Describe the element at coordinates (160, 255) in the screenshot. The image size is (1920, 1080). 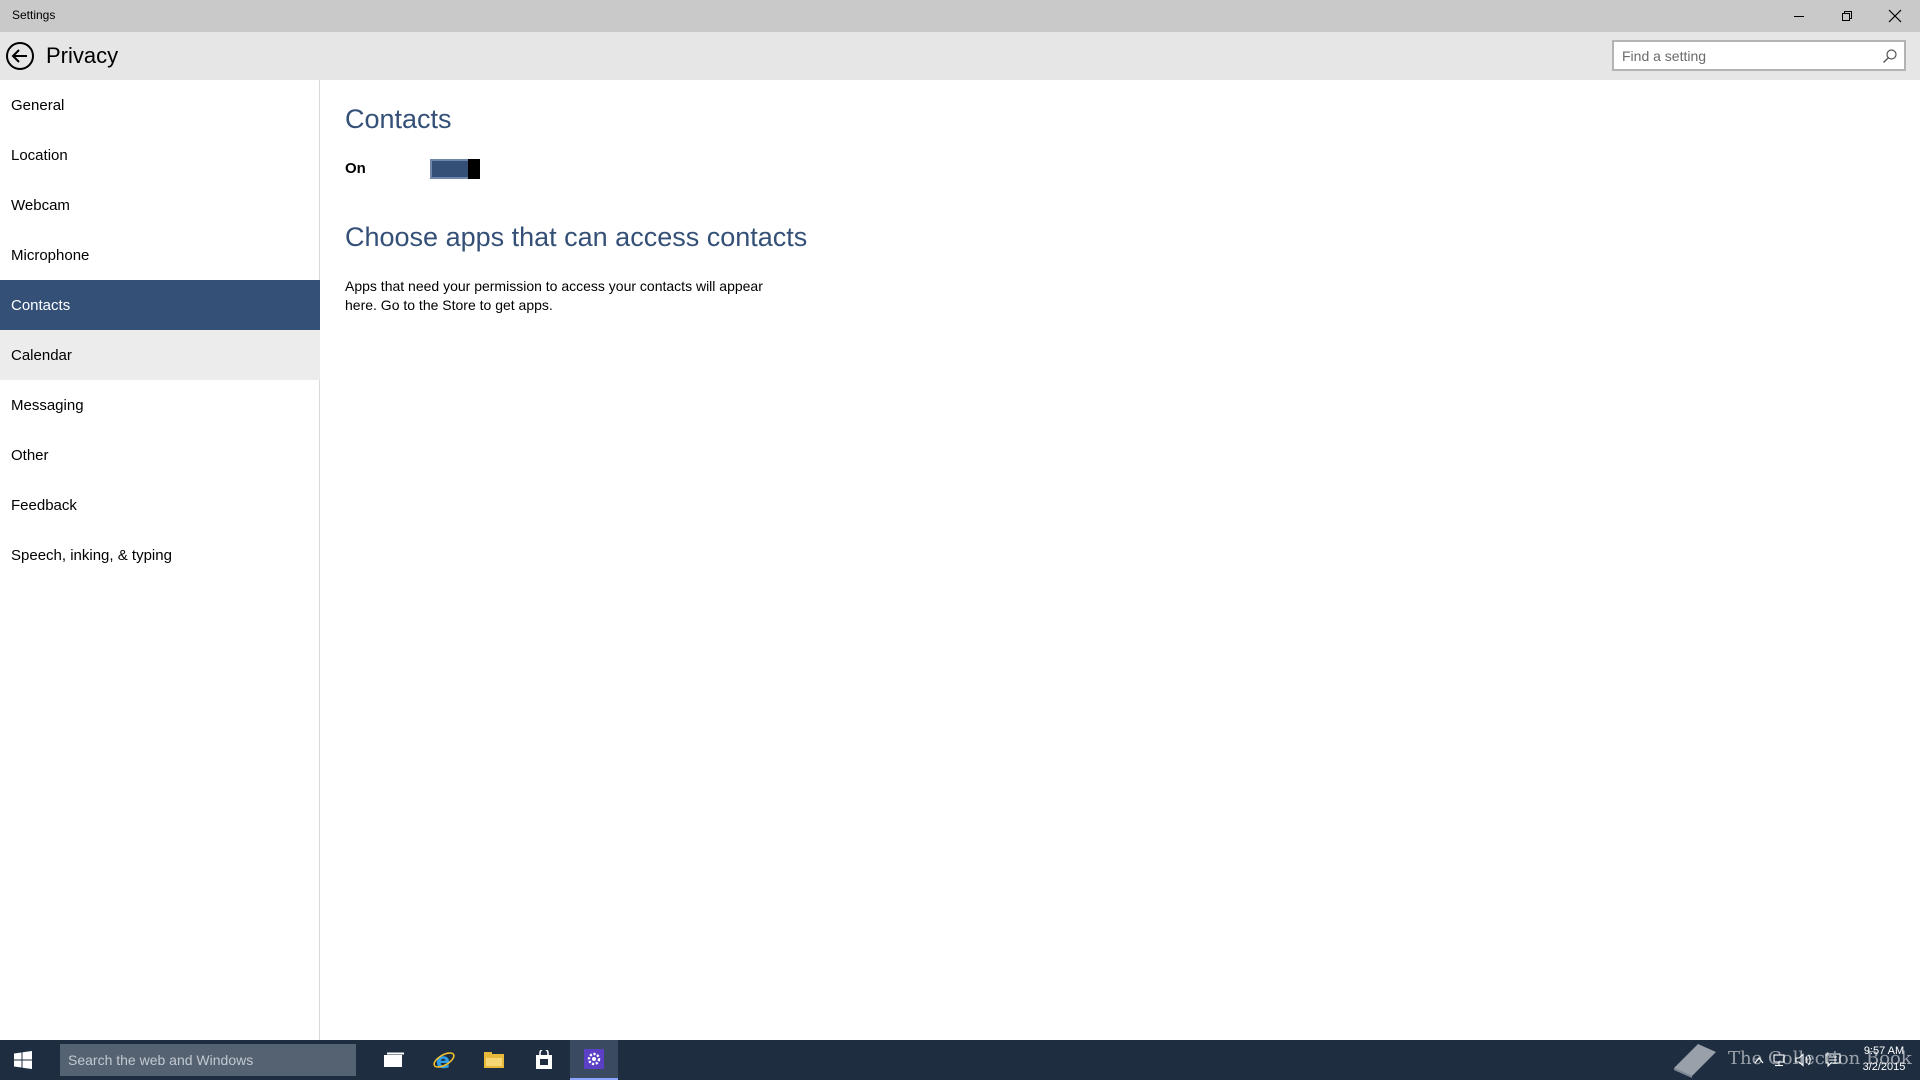
I see `sidebar-item-microphone: Microphone` at that location.